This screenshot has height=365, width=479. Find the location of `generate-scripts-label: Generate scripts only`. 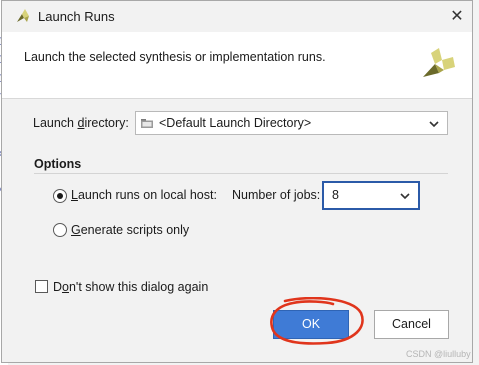

generate-scripts-label: Generate scripts only is located at coordinates (130, 230).